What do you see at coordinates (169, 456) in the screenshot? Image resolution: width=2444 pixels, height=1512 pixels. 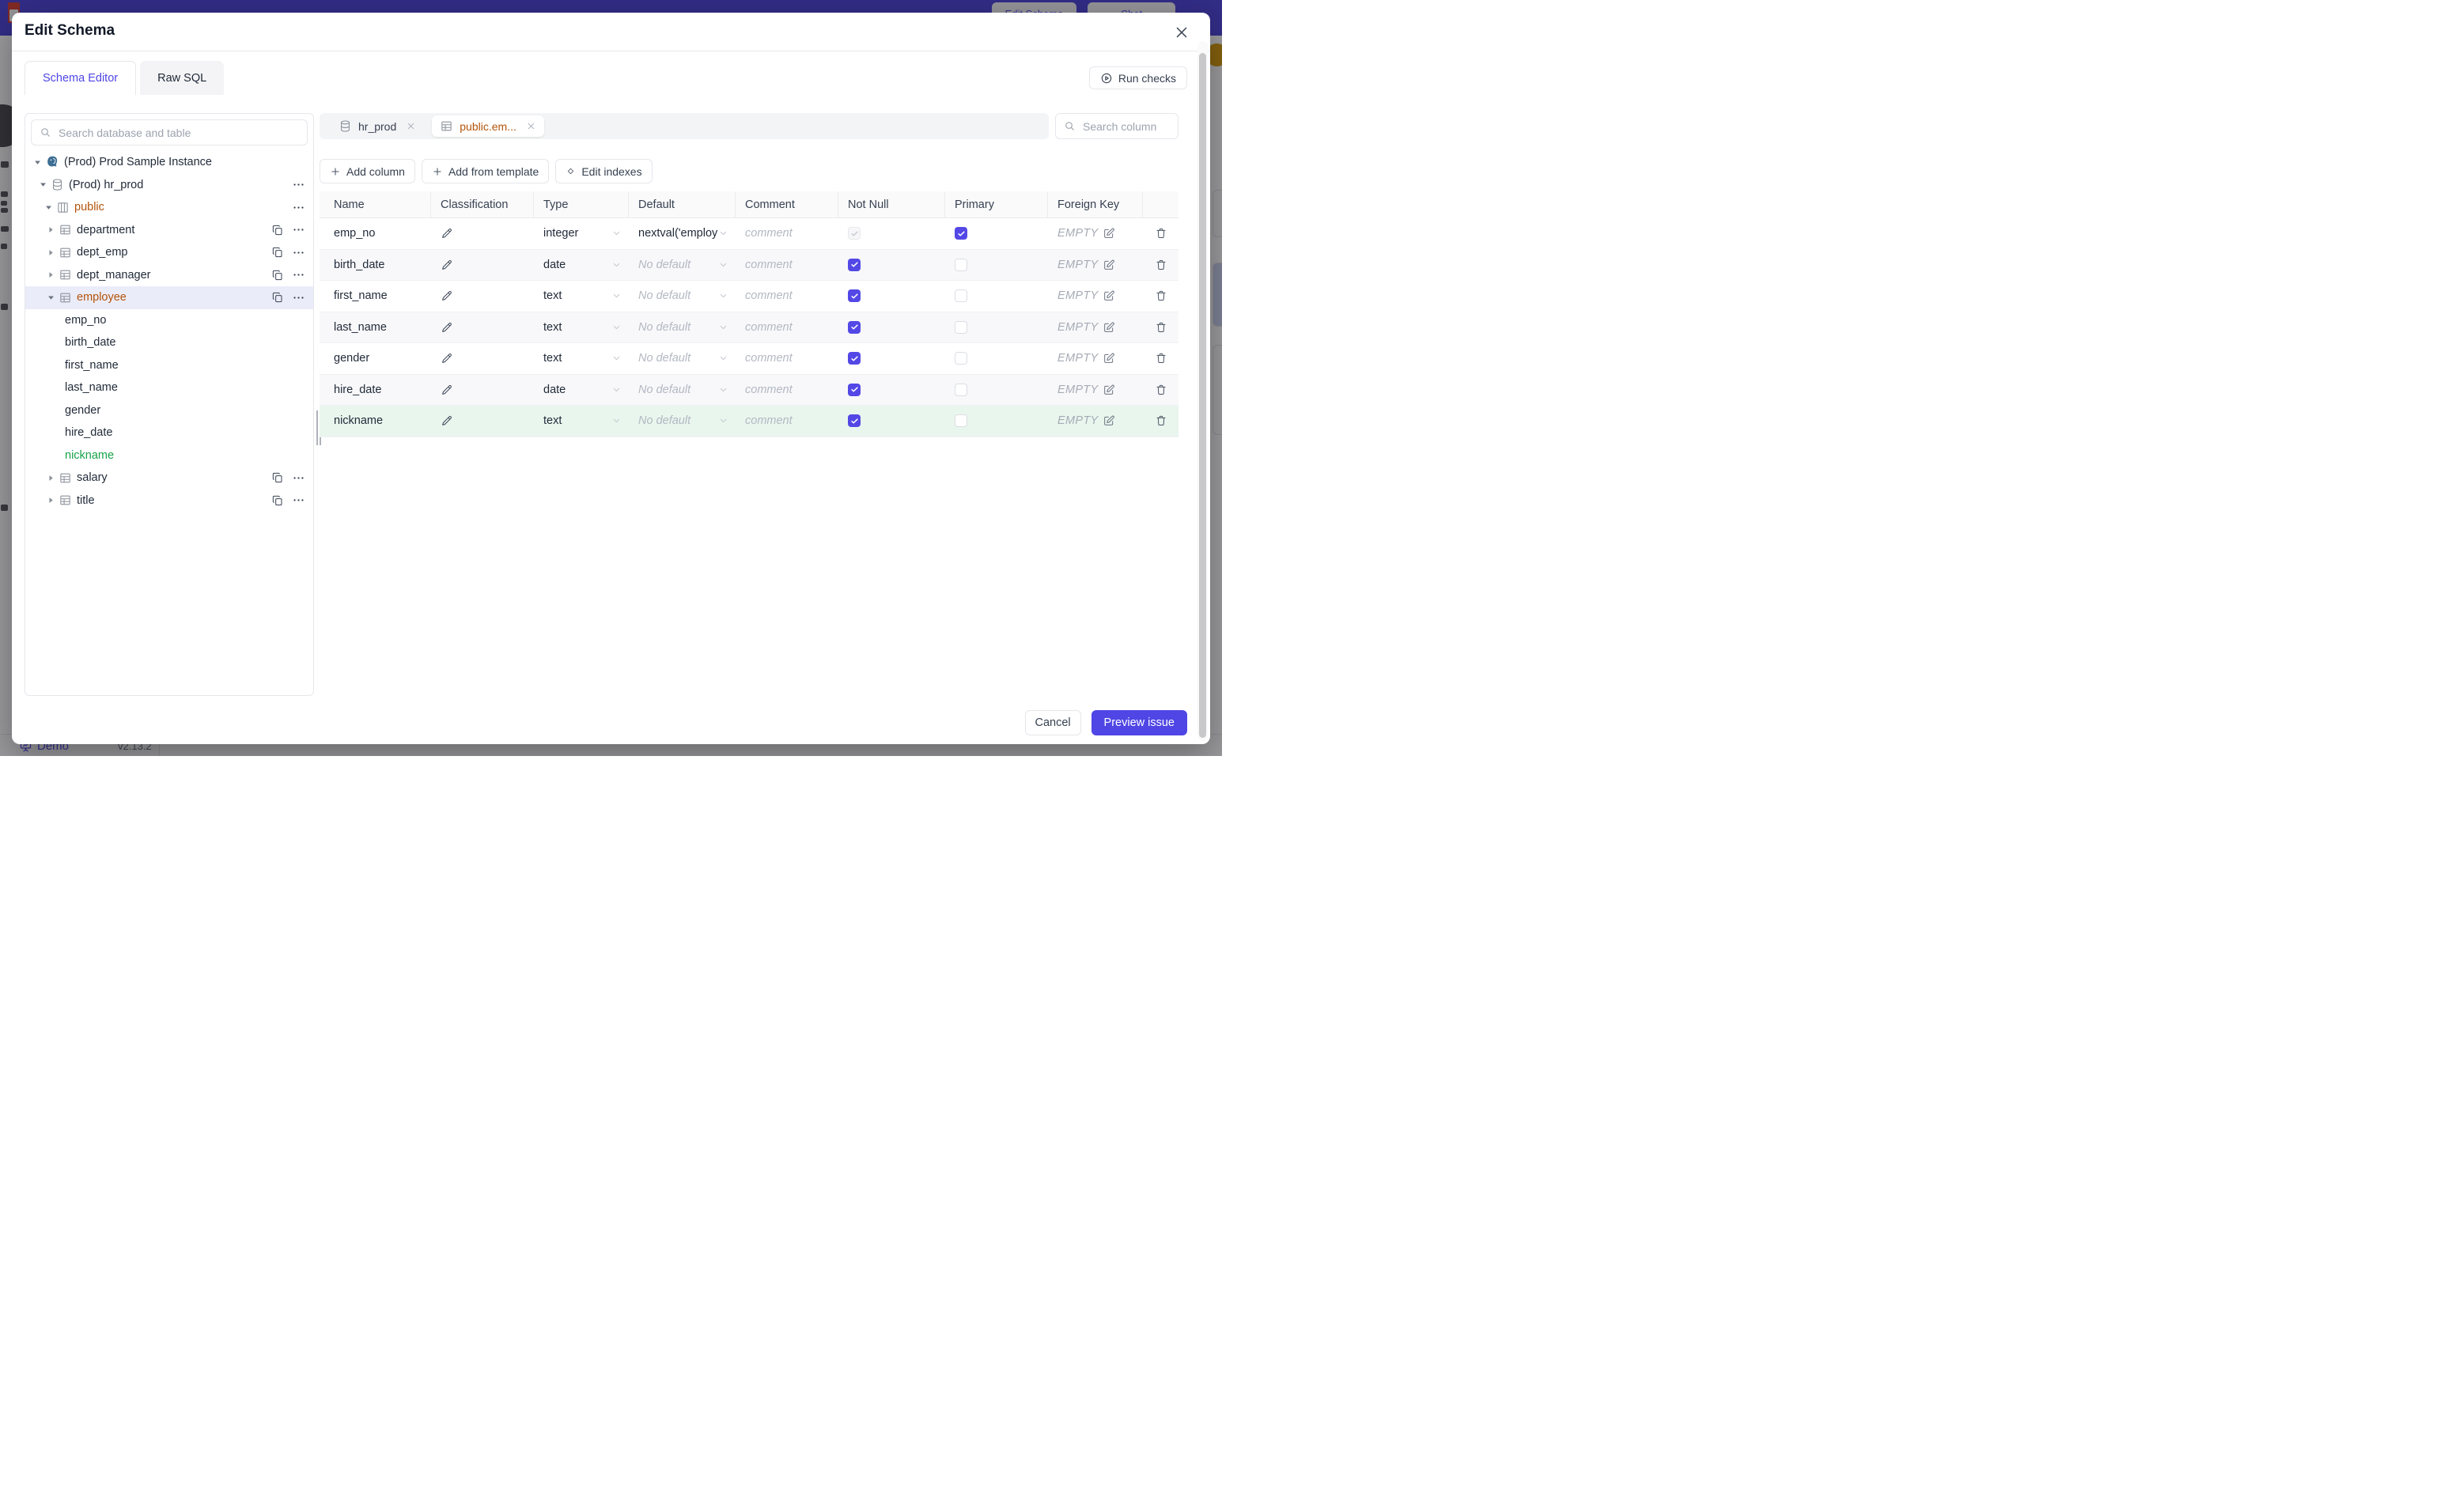 I see `tree-item-tree-column-nickname: nickname` at bounding box center [169, 456].